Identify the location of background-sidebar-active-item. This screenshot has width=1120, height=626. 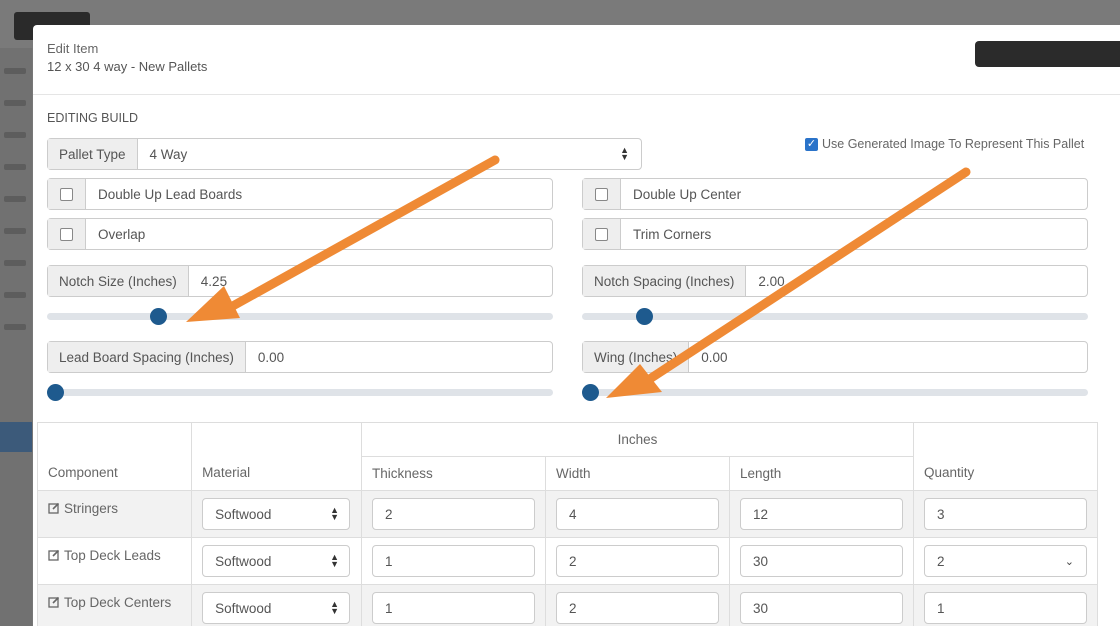
(16, 437).